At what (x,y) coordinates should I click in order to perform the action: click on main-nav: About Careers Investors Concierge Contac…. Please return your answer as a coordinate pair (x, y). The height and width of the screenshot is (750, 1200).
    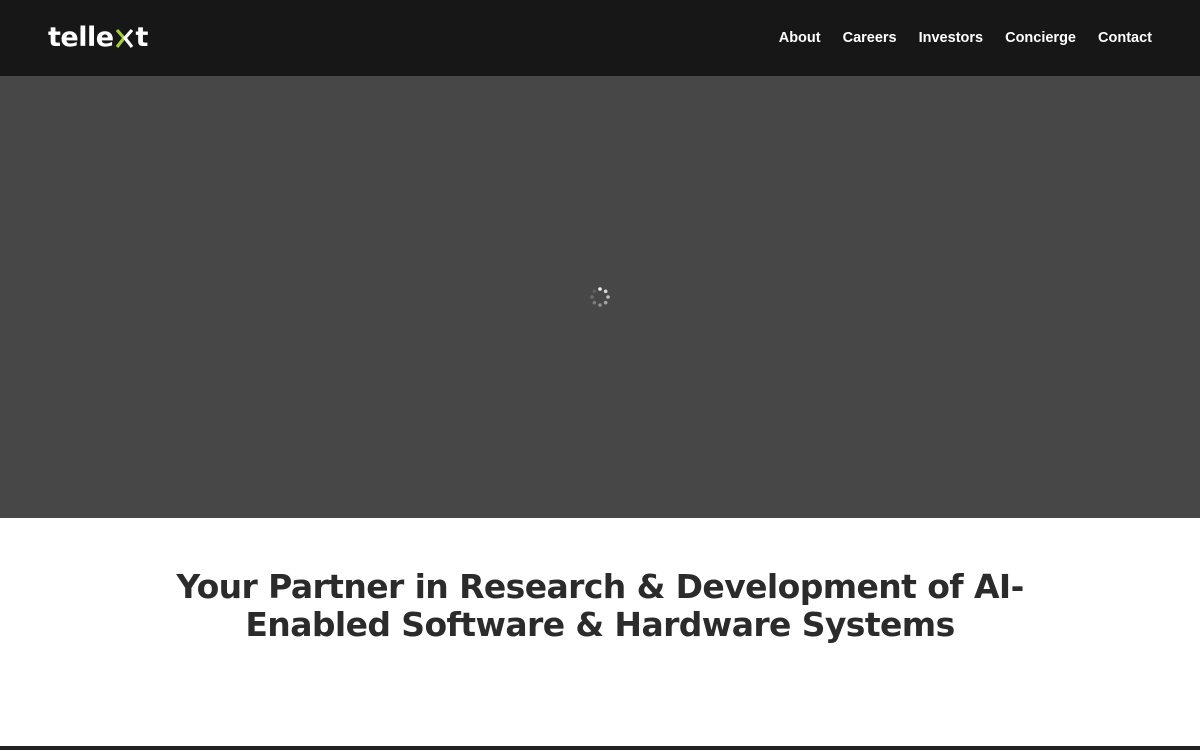
    Looking at the image, I should click on (965, 38).